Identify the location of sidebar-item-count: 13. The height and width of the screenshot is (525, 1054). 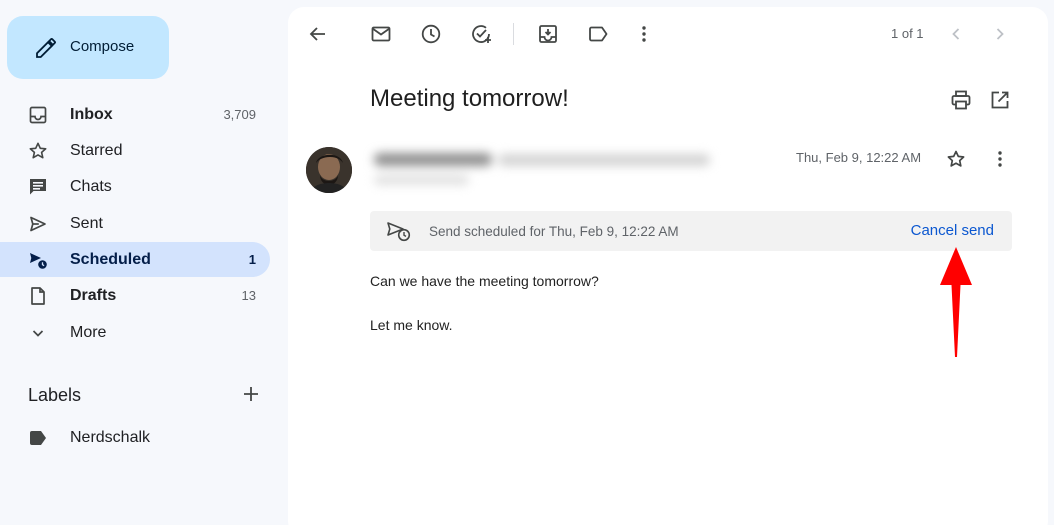
(248, 295).